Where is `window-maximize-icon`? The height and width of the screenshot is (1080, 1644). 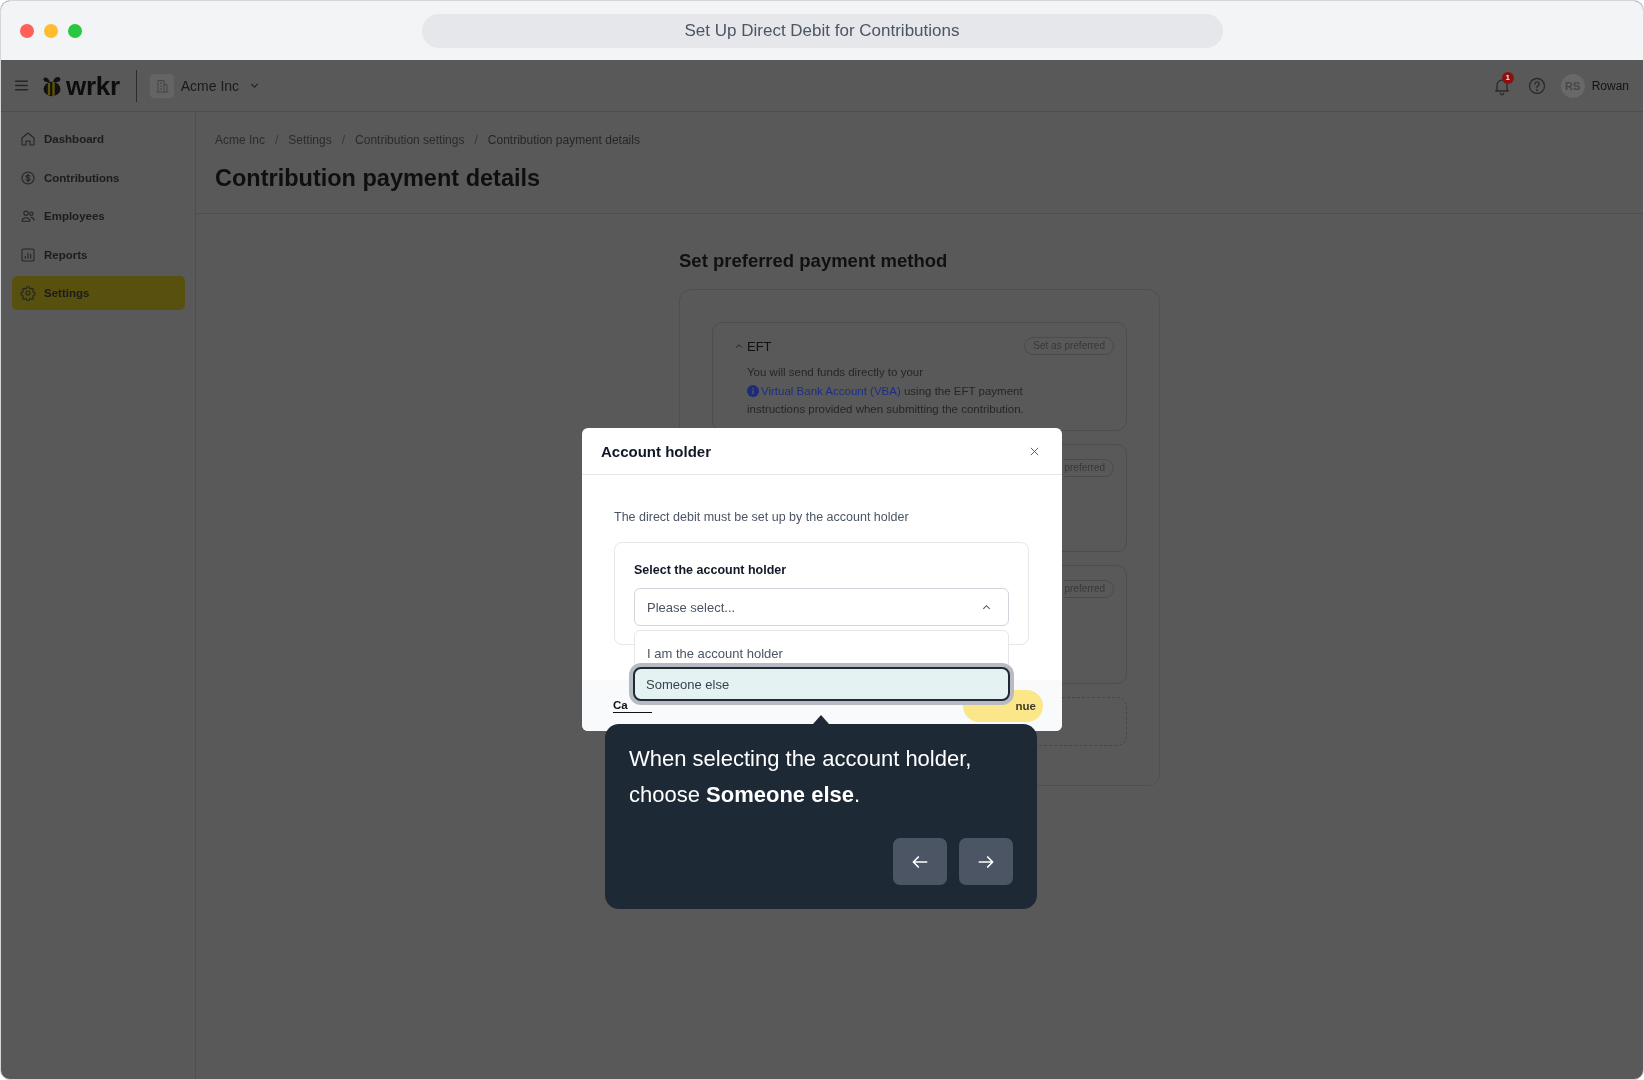 window-maximize-icon is located at coordinates (75, 30).